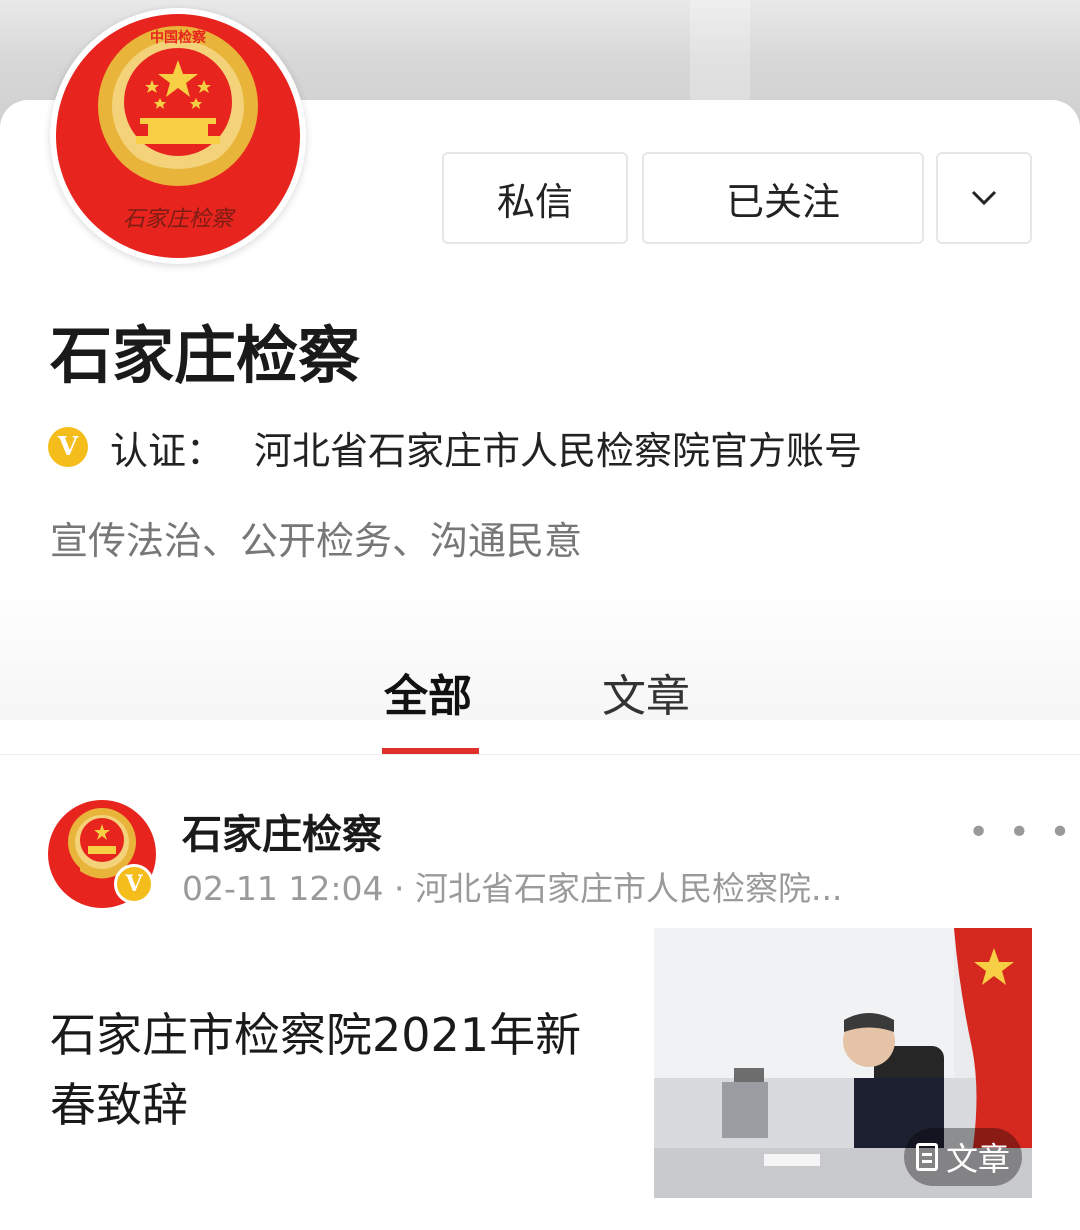  What do you see at coordinates (927, 1157) in the screenshot?
I see `article-doc-icon` at bounding box center [927, 1157].